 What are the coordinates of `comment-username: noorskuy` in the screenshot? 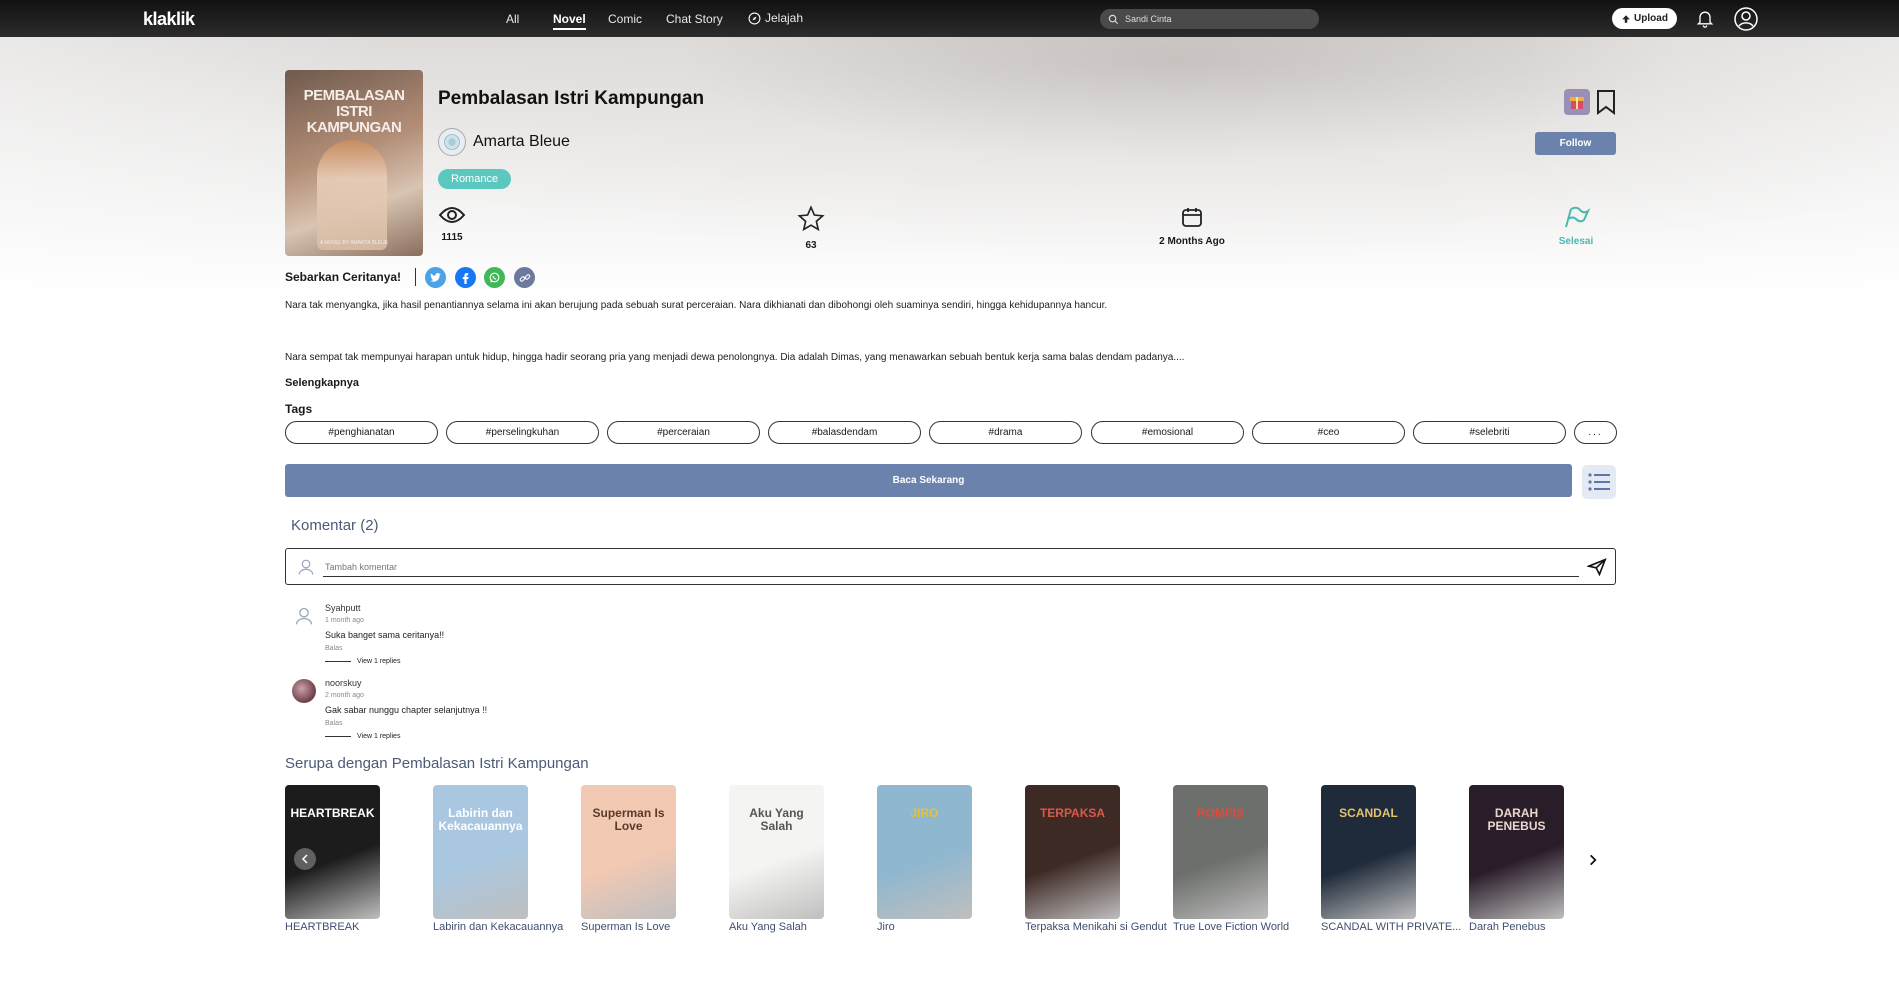 It's located at (343, 683).